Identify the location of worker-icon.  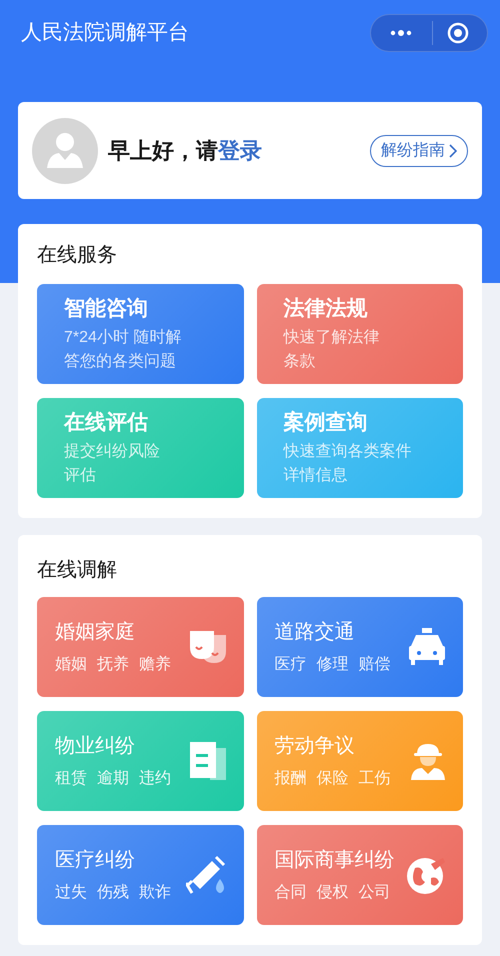
(428, 761).